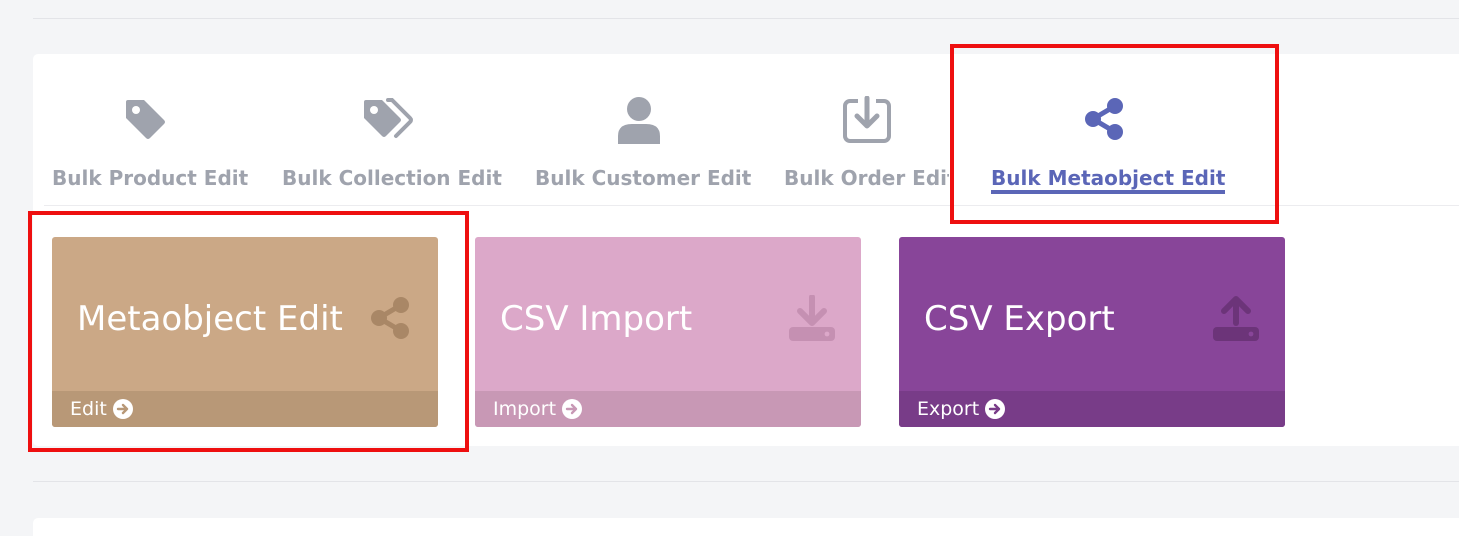 The width and height of the screenshot is (1459, 536). What do you see at coordinates (146, 122) in the screenshot?
I see `tag-icon` at bounding box center [146, 122].